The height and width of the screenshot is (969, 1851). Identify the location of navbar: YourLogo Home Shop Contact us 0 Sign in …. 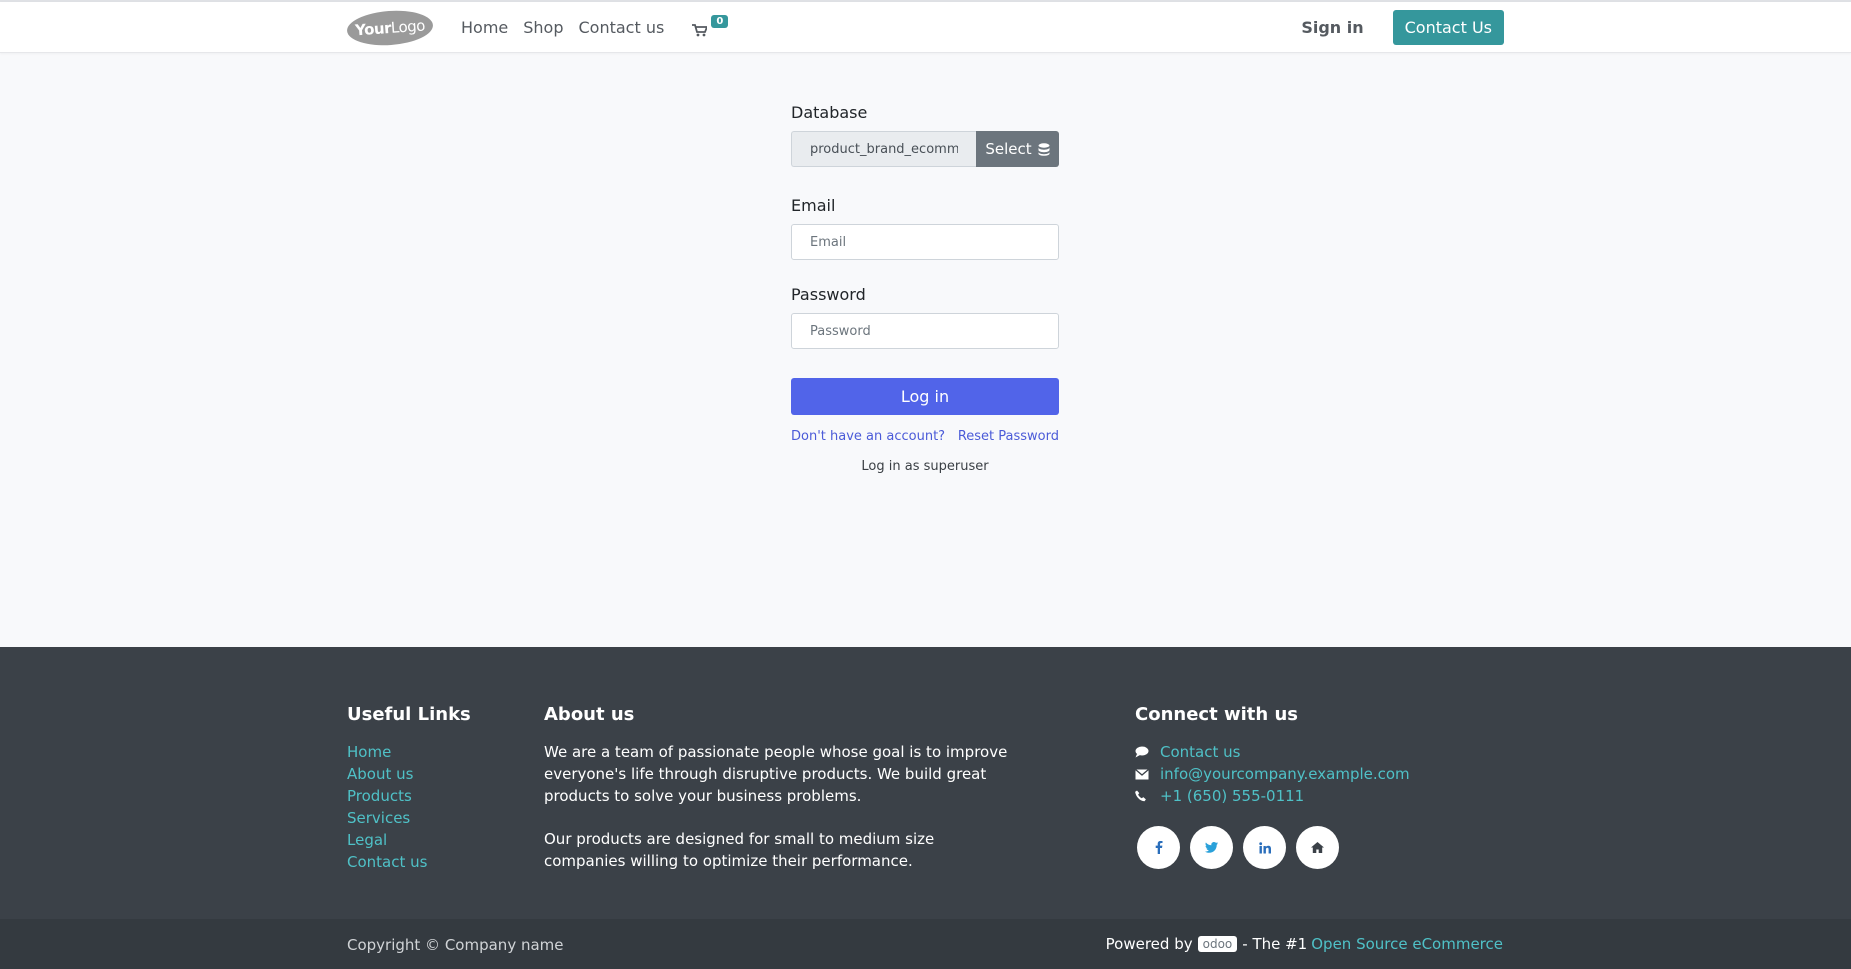
(925, 27).